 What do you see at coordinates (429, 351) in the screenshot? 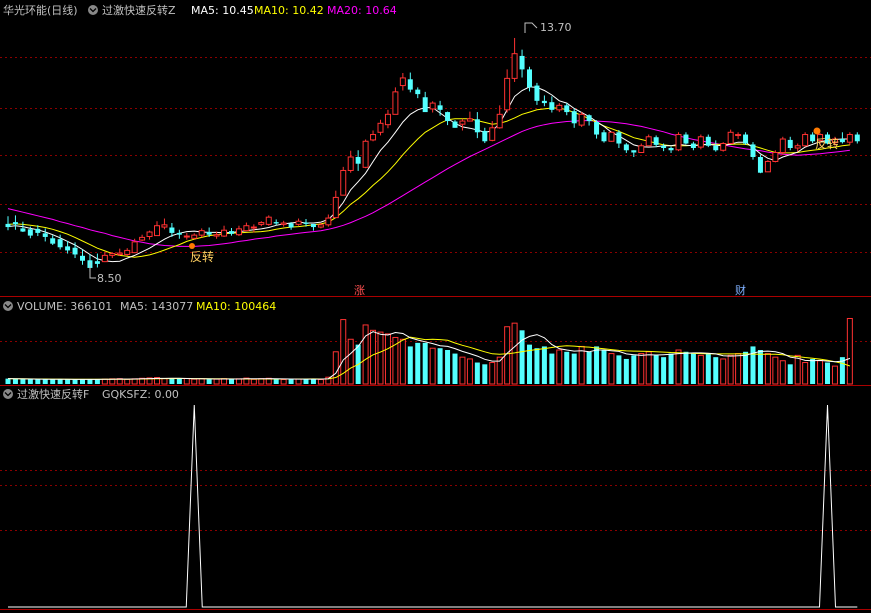
I see `volume-bars` at bounding box center [429, 351].